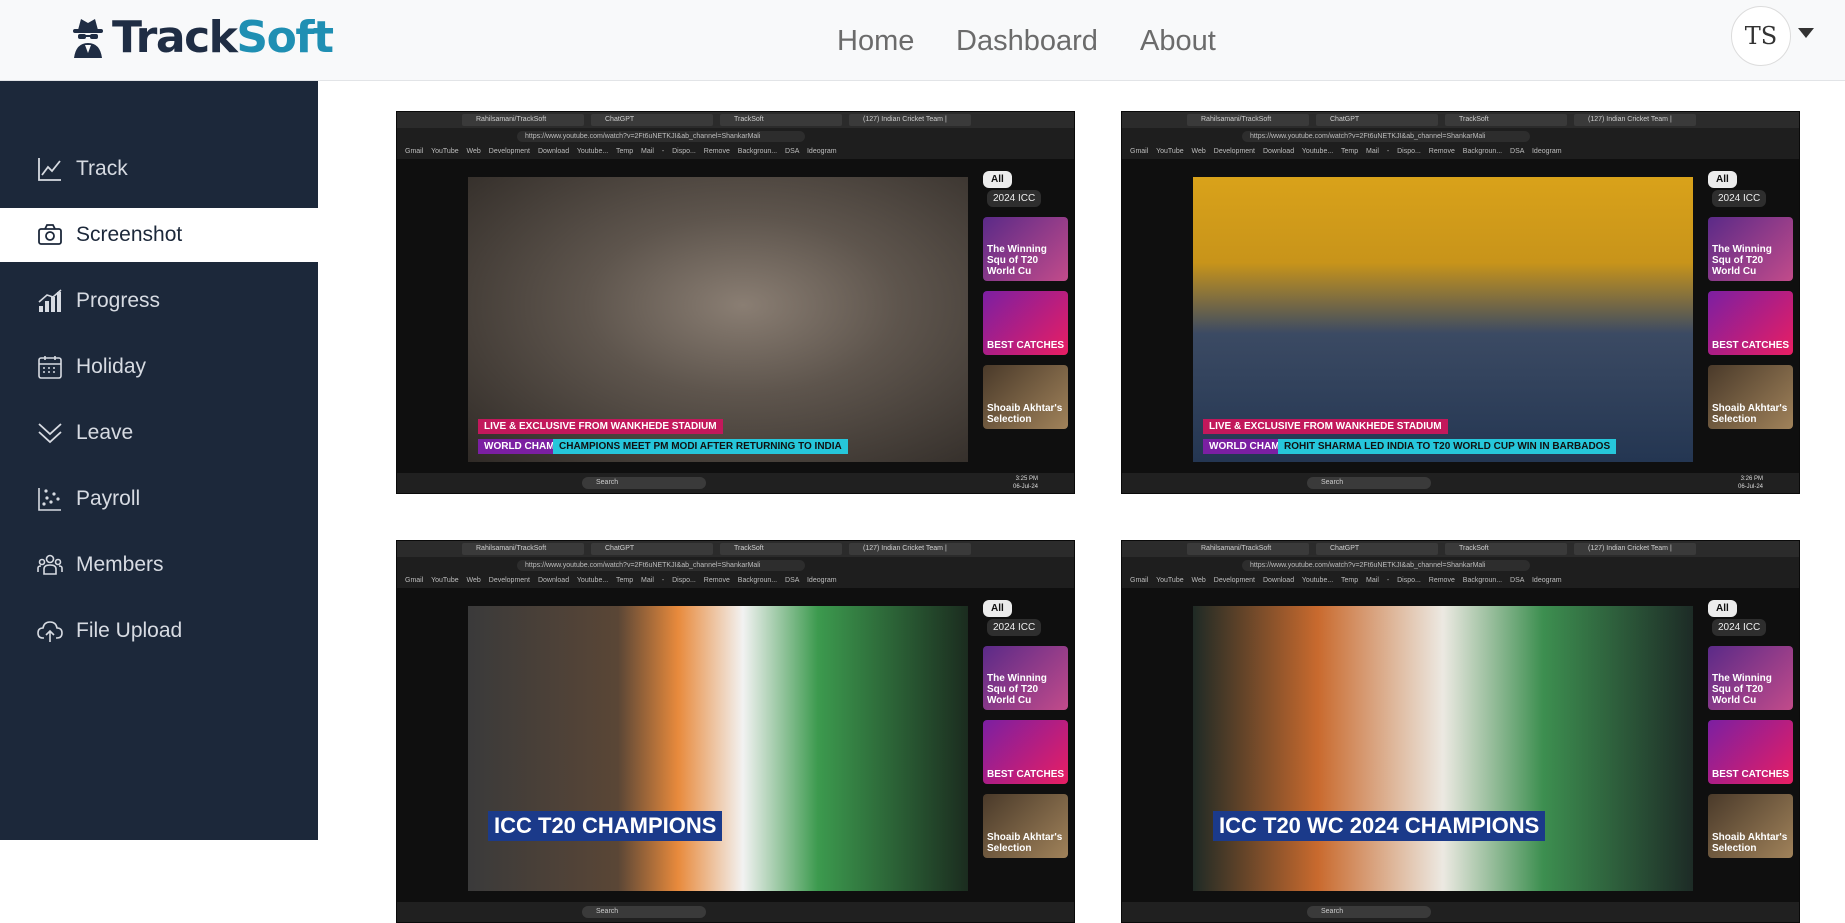 The image size is (1845, 923). What do you see at coordinates (118, 300) in the screenshot?
I see `sidebar-item-label: Progress` at bounding box center [118, 300].